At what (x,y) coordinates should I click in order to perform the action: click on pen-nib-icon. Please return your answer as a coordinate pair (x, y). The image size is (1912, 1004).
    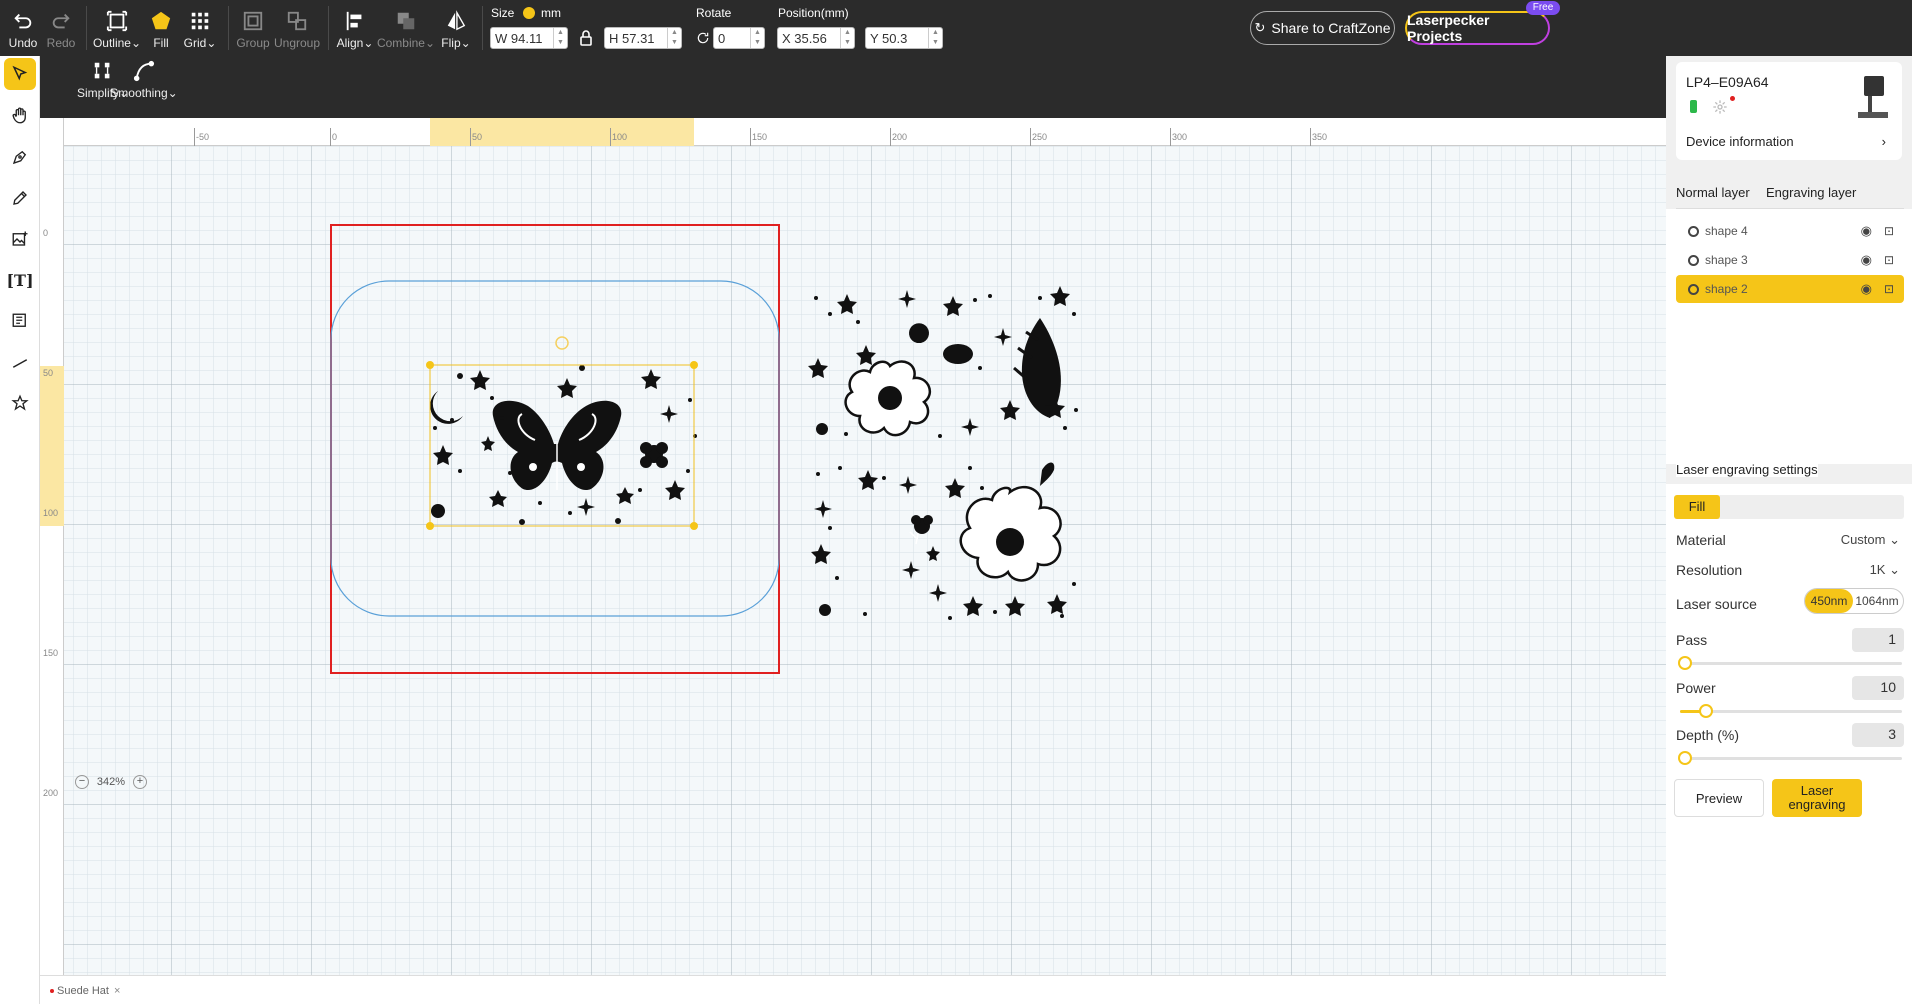
    Looking at the image, I should click on (19, 157).